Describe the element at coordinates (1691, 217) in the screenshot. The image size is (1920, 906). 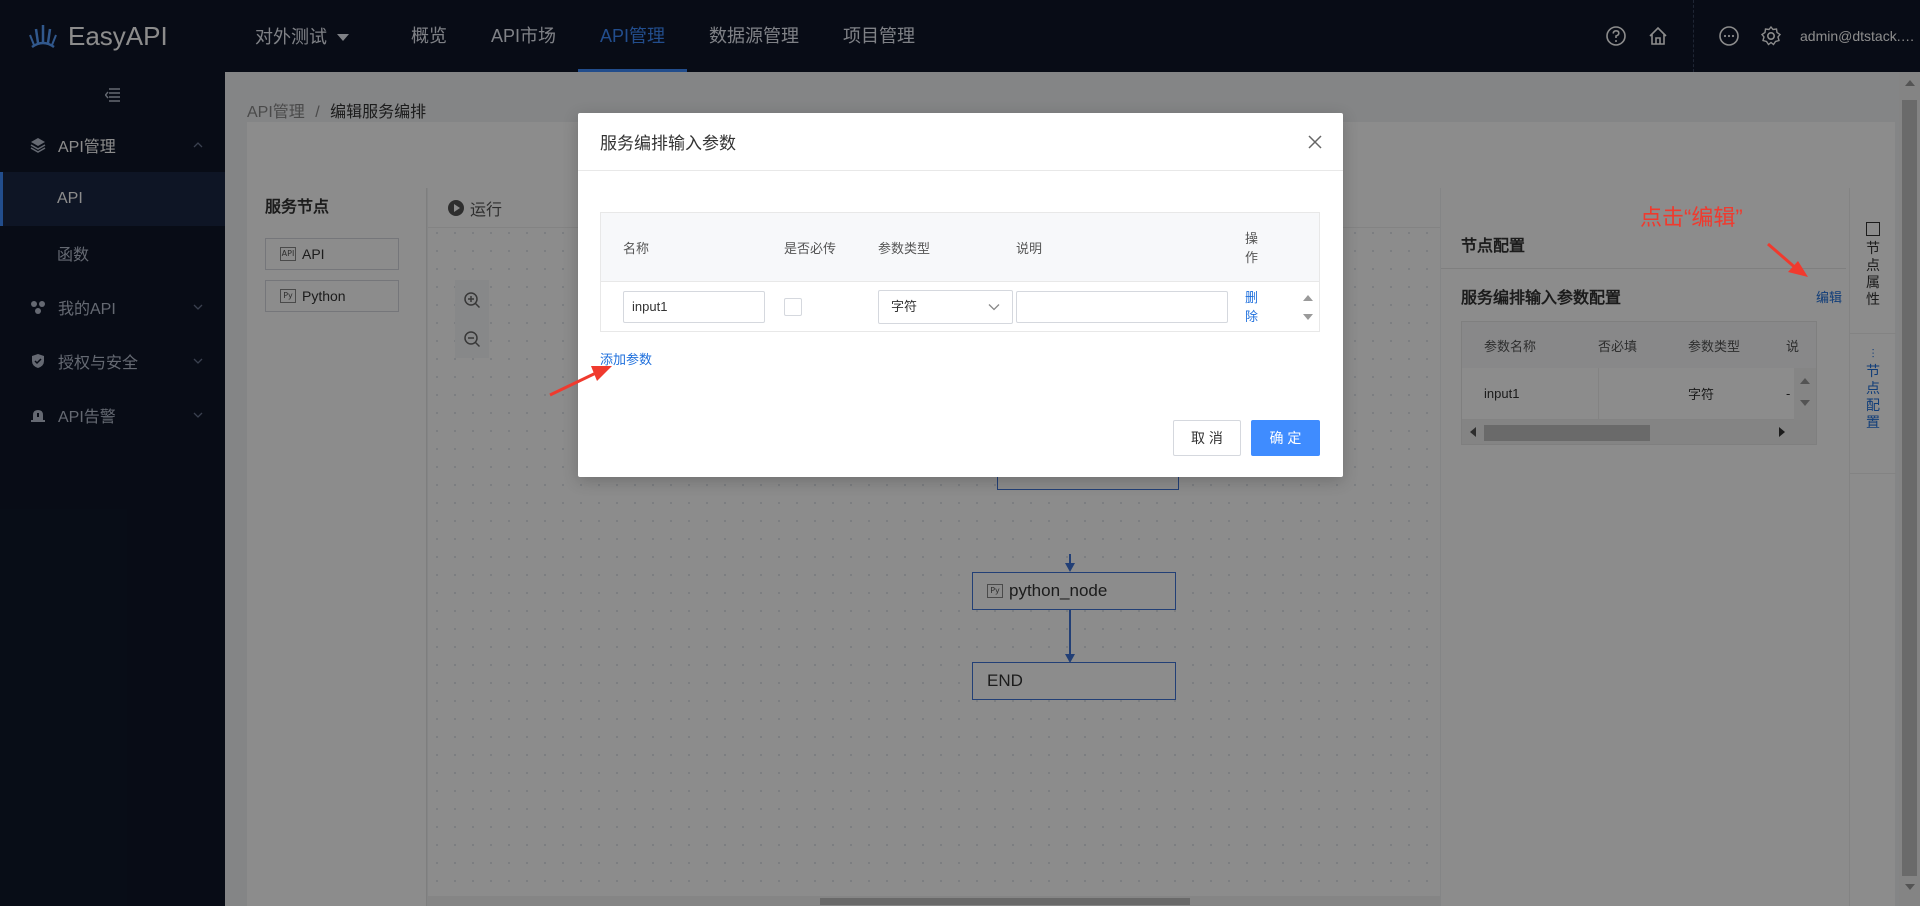
I see `annotation-click-edit: 点击“编辑”` at that location.